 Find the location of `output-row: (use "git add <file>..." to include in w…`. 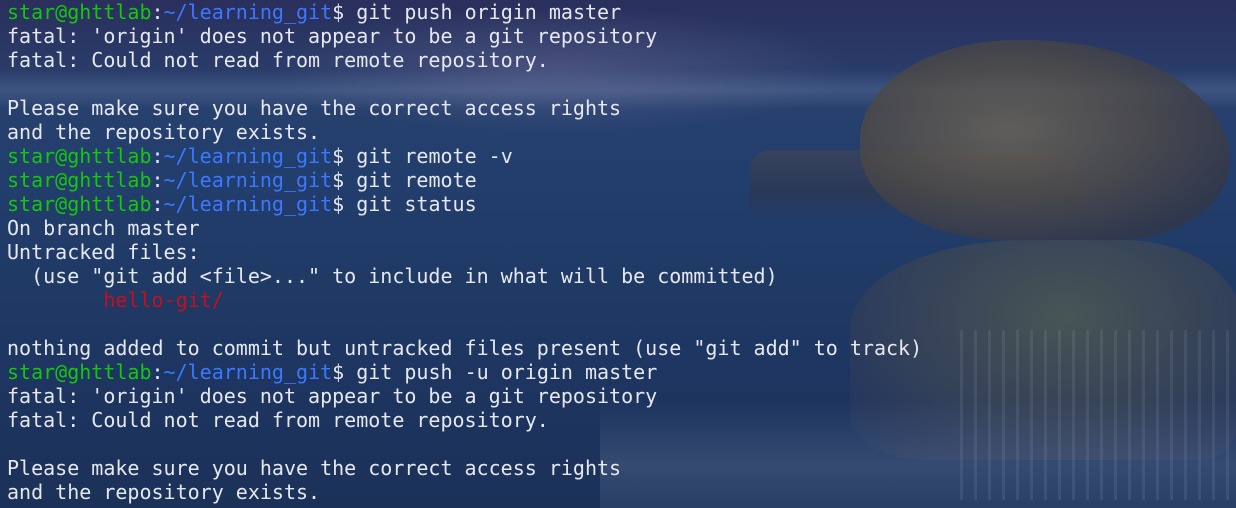

output-row: (use "git add <file>..." to include in w… is located at coordinates (464, 276).